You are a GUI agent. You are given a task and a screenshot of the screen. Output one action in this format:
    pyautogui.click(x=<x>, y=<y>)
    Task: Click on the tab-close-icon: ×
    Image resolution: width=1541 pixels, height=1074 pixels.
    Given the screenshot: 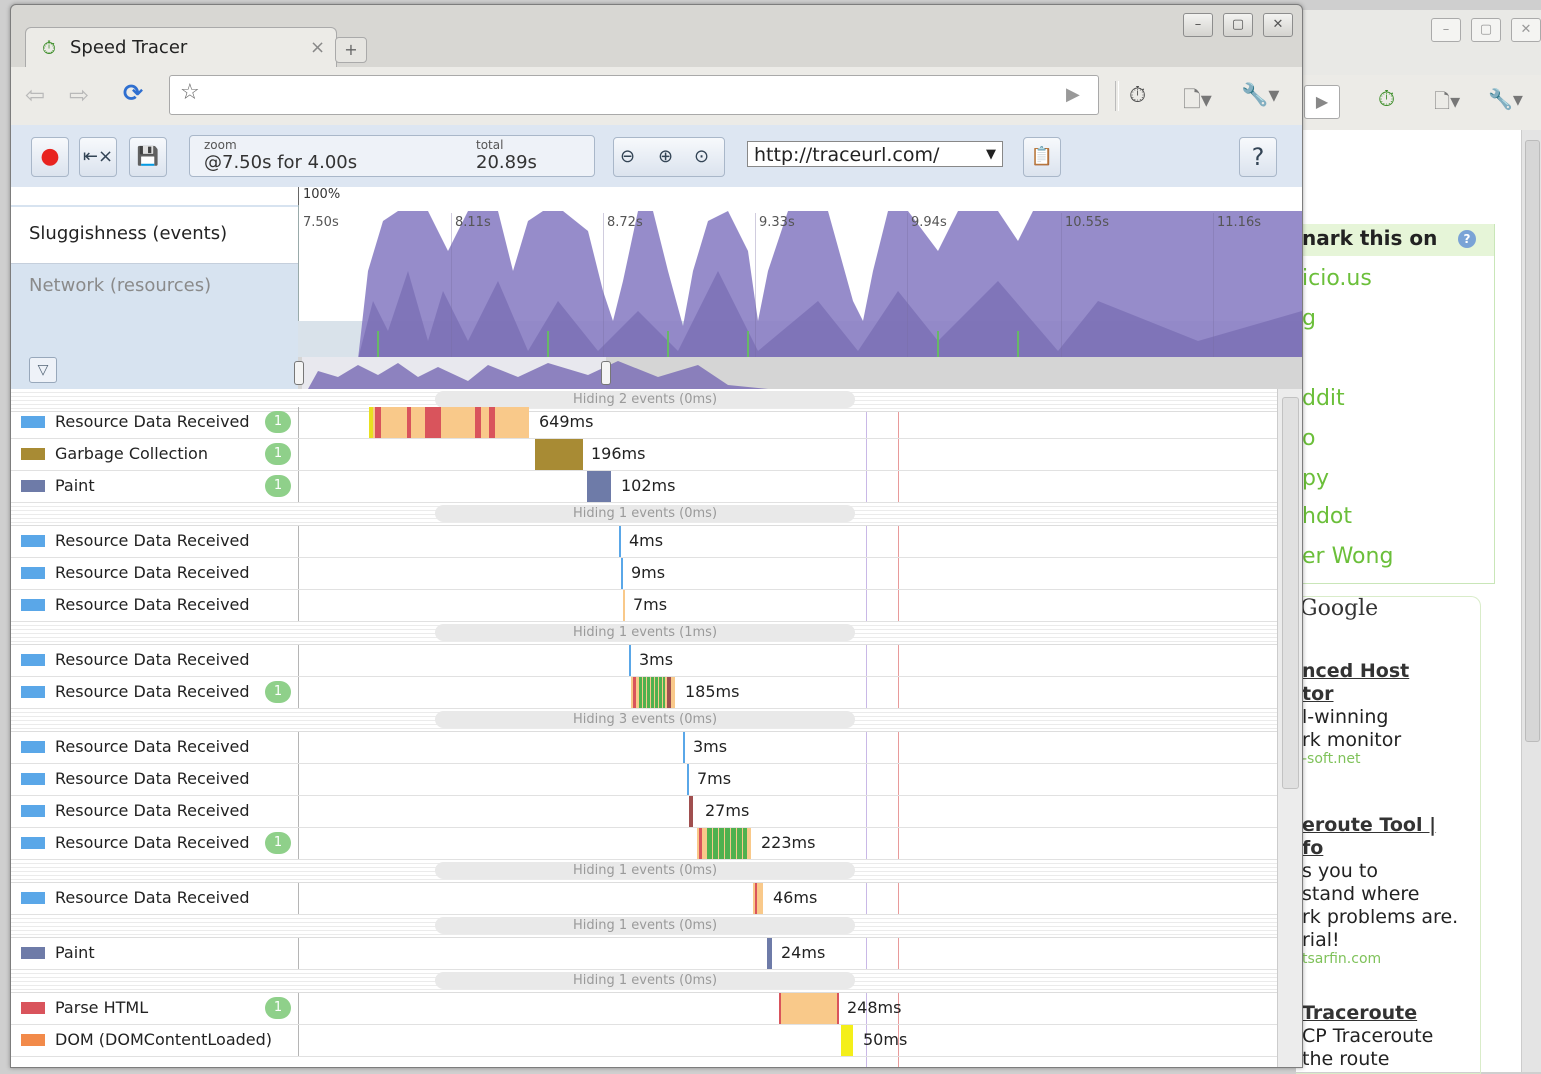 What is the action you would take?
    pyautogui.click(x=317, y=47)
    